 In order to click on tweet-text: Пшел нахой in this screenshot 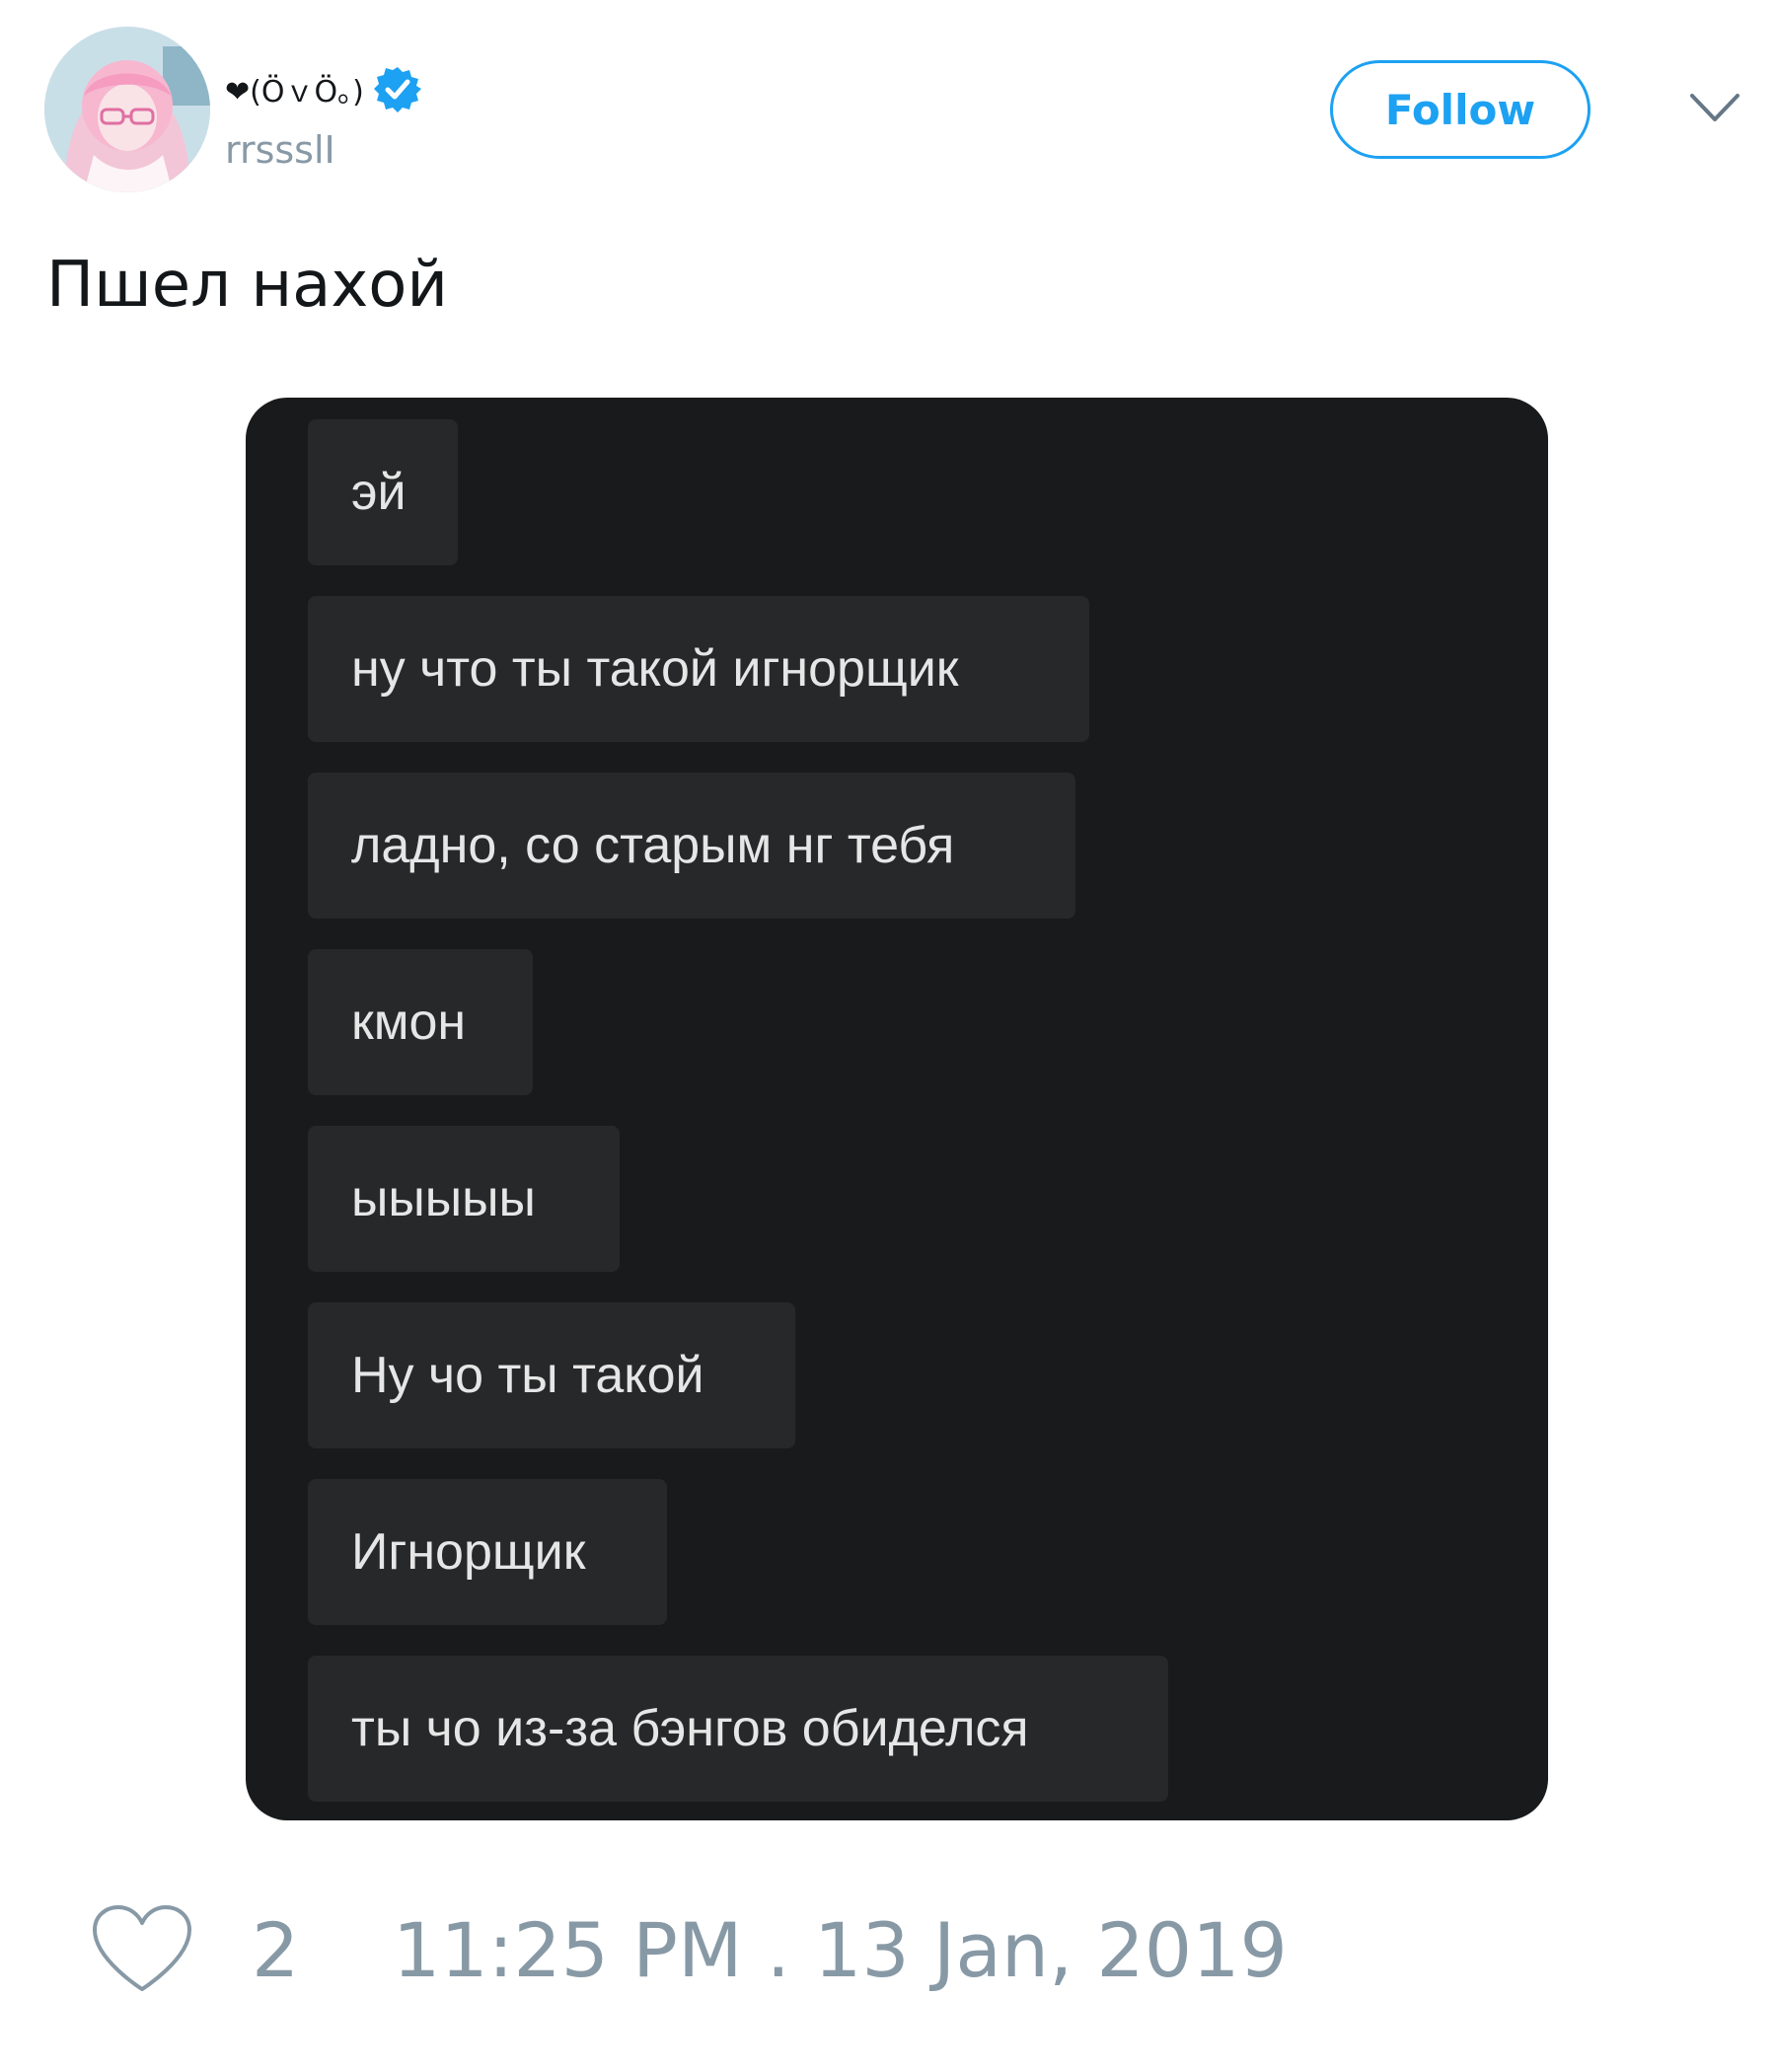, I will do `click(247, 285)`.